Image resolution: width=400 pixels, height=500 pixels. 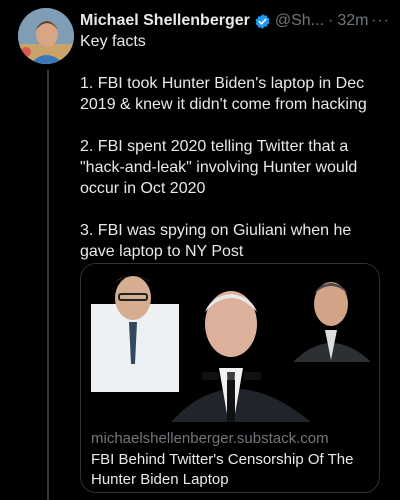 I want to click on avatar, so click(x=46, y=36).